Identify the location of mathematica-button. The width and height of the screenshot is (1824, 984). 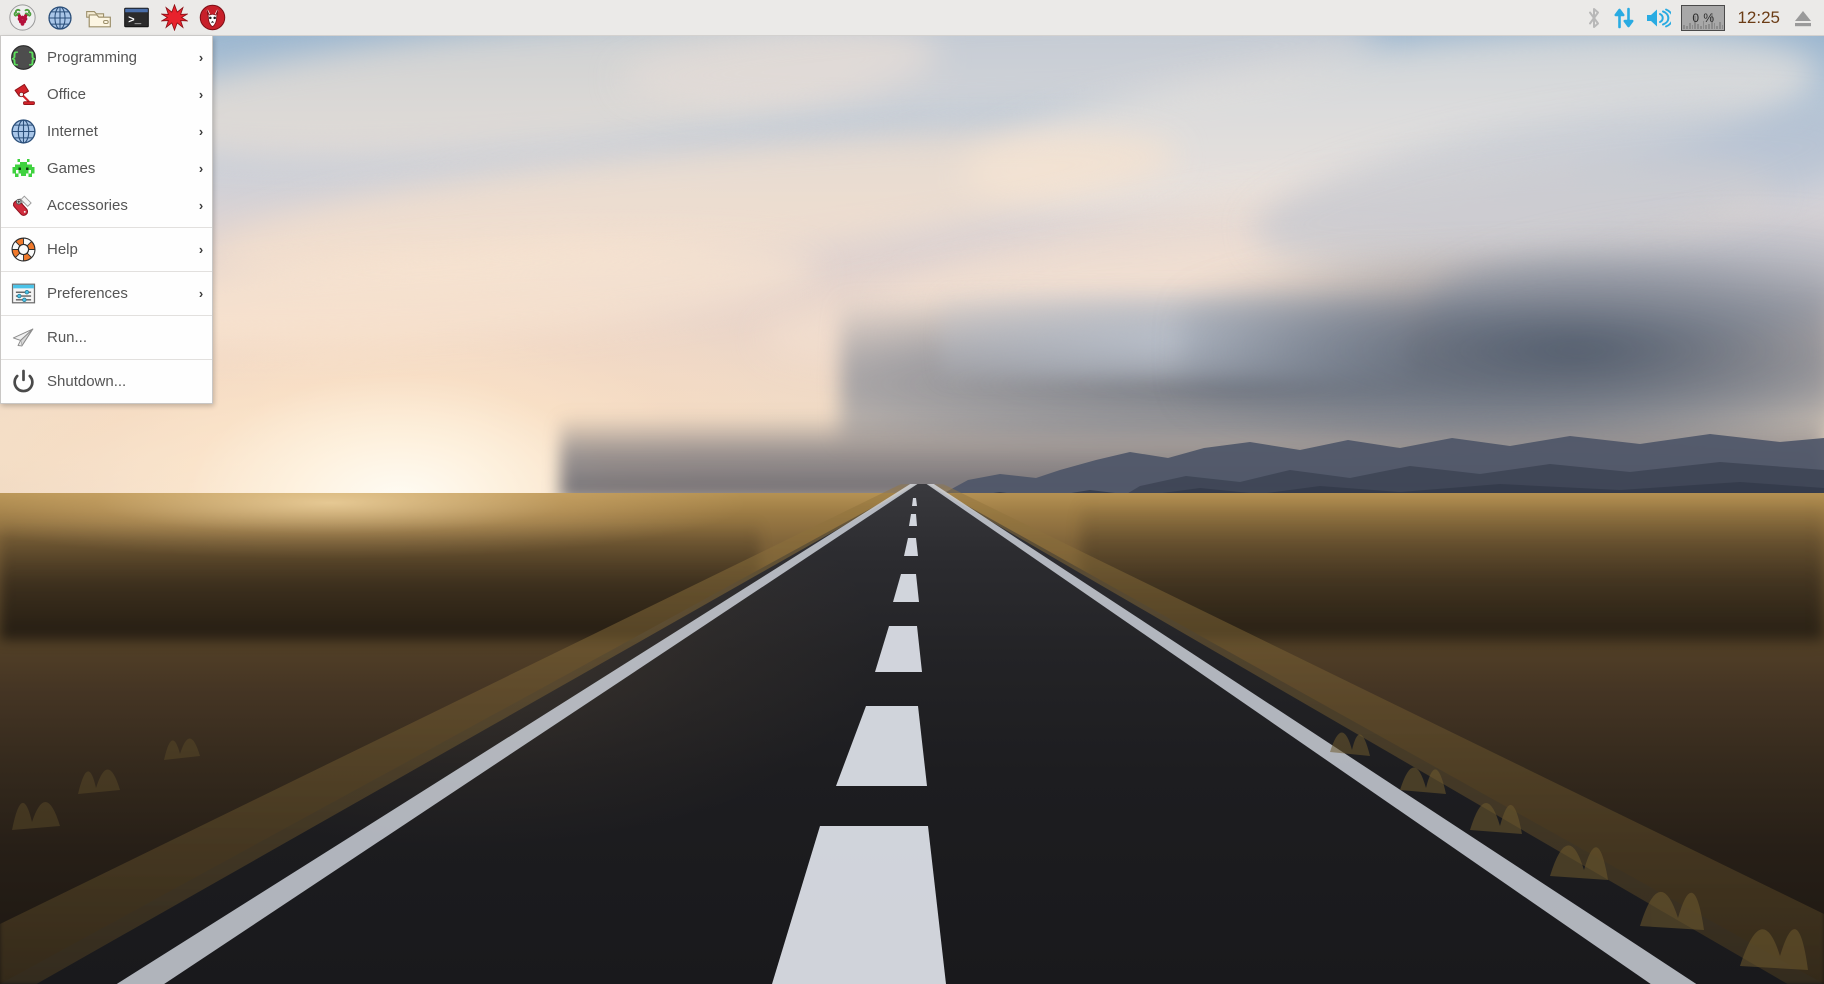
(174, 18).